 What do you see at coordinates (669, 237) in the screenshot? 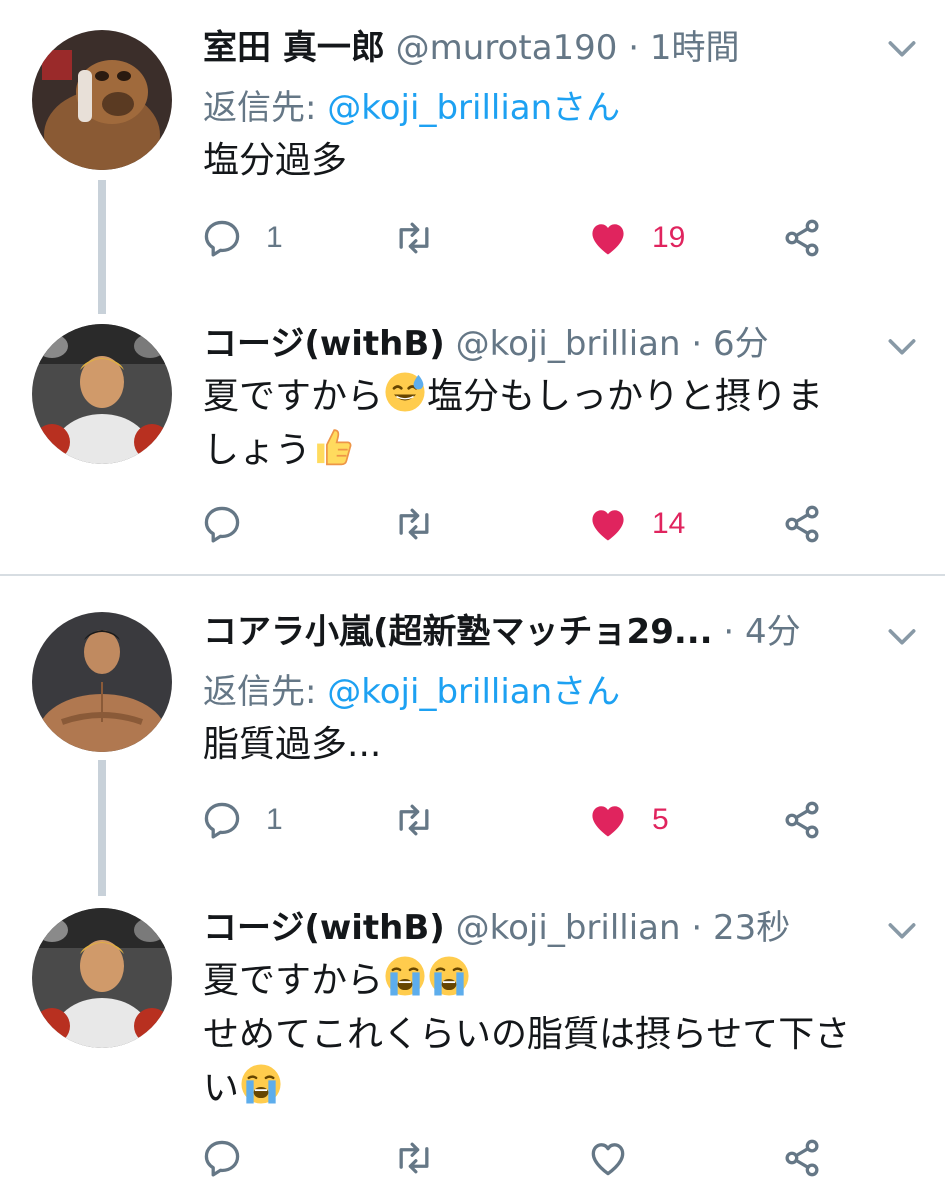
I see `like-count: 19` at bounding box center [669, 237].